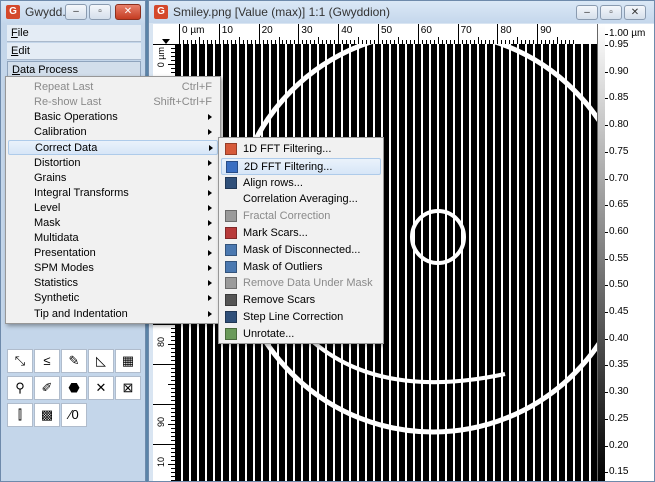 The height and width of the screenshot is (482, 655). I want to click on menu-item-statistics: Statistics, so click(113, 283).